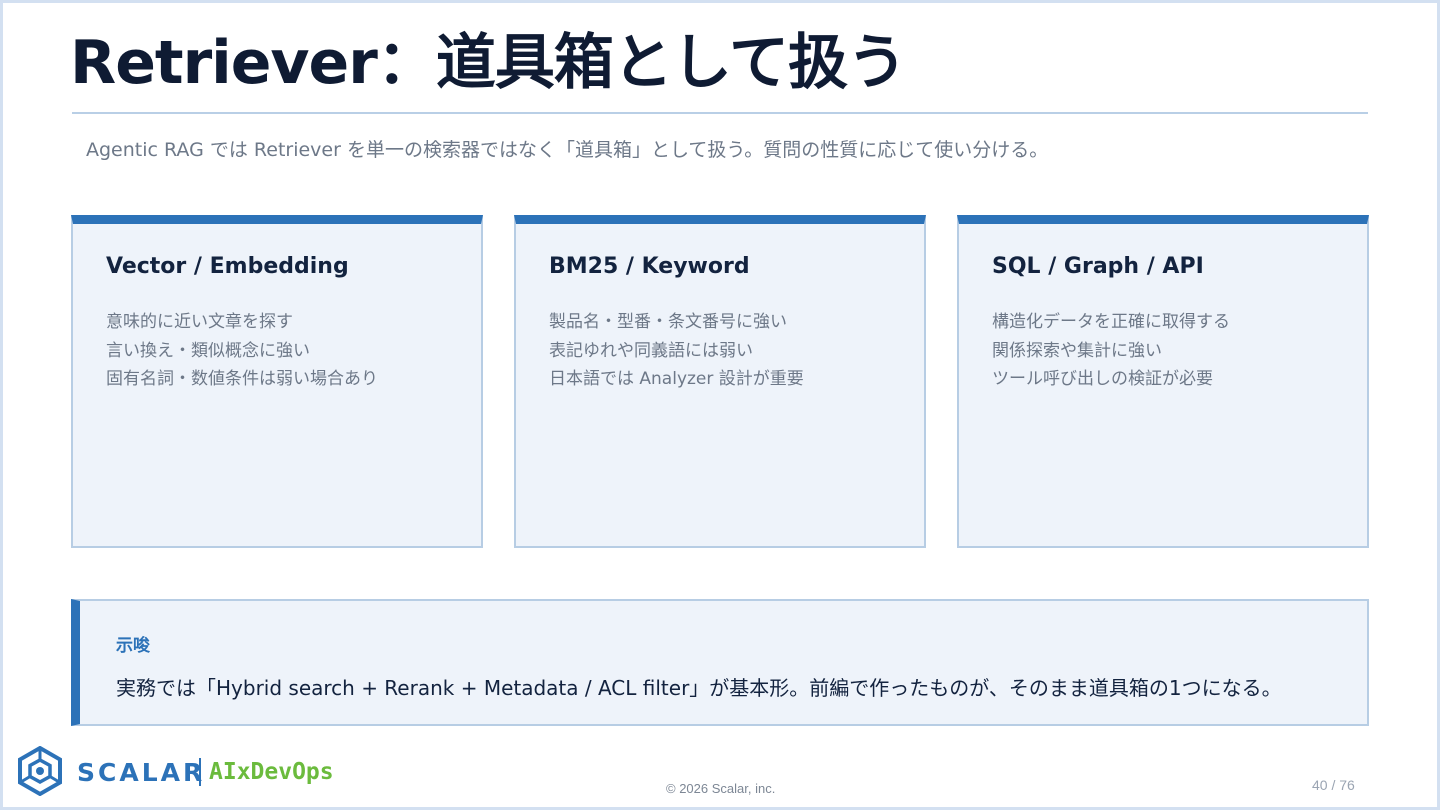 The height and width of the screenshot is (810, 1440). I want to click on brand-name: SCALAR, so click(141, 772).